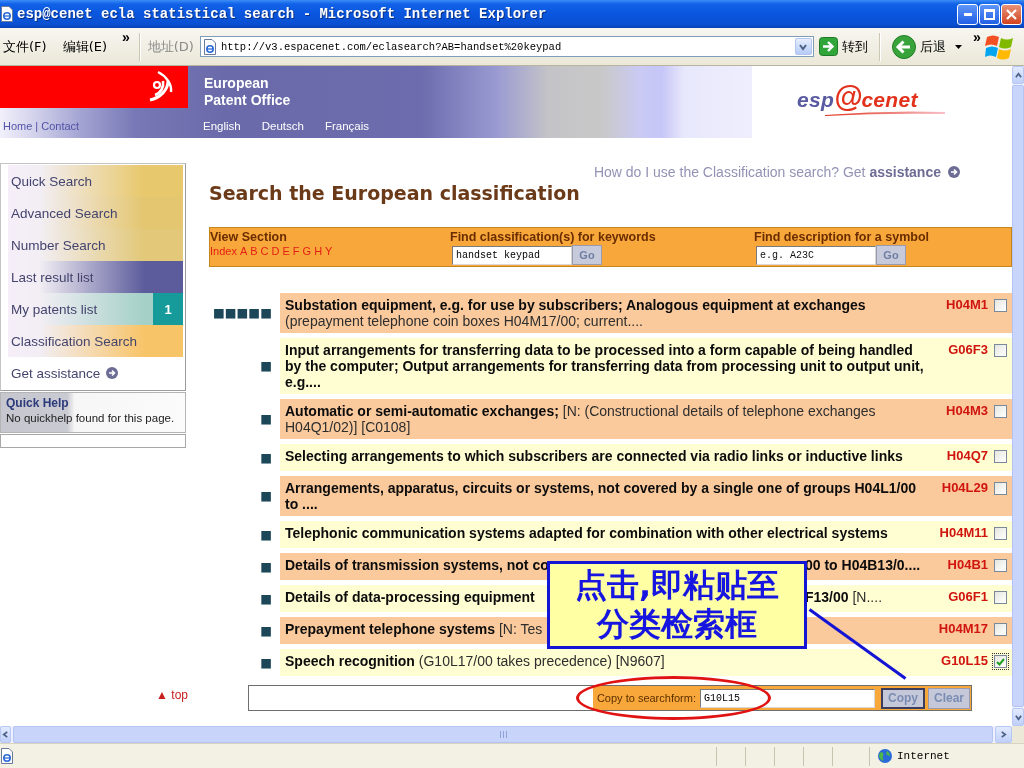  What do you see at coordinates (767, 172) in the screenshot?
I see `help-prompt: How do I use the Classification search? Get assistance` at bounding box center [767, 172].